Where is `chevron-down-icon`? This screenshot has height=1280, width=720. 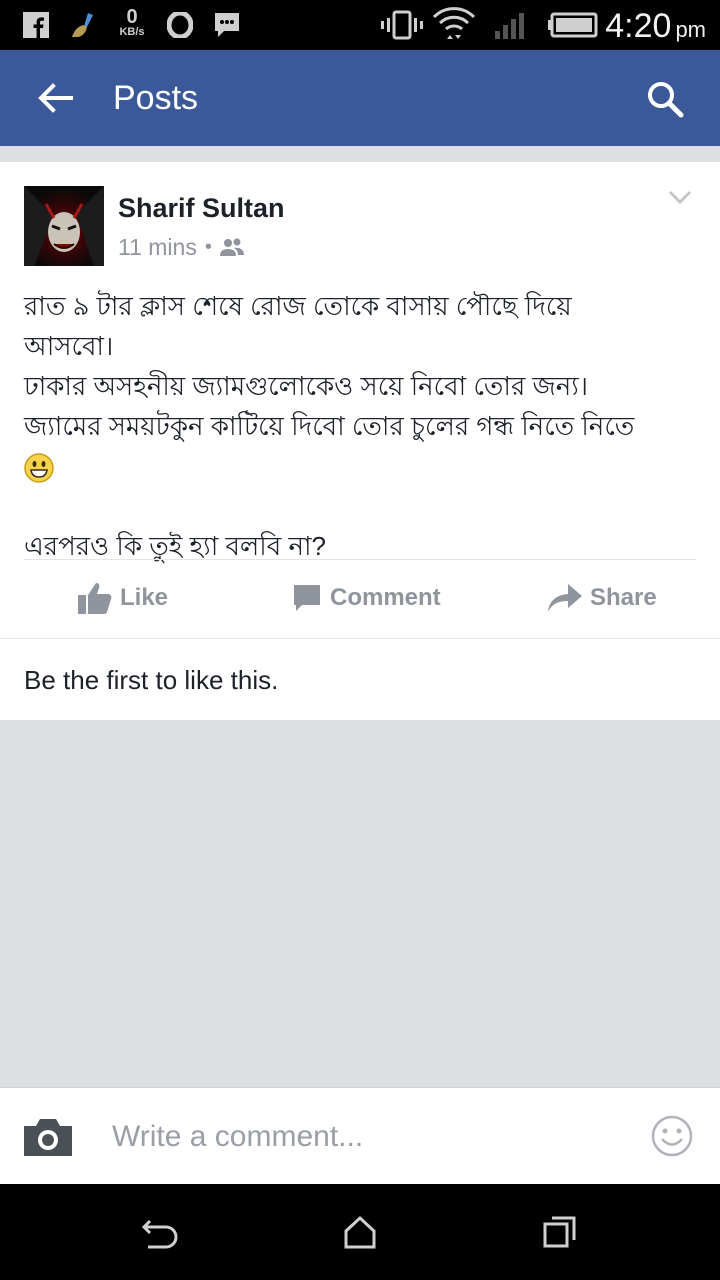
chevron-down-icon is located at coordinates (680, 197).